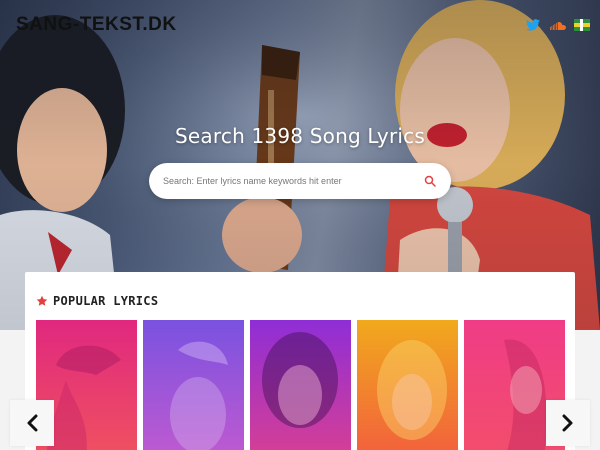 Image resolution: width=600 pixels, height=450 pixels. I want to click on search-bar, so click(300, 181).